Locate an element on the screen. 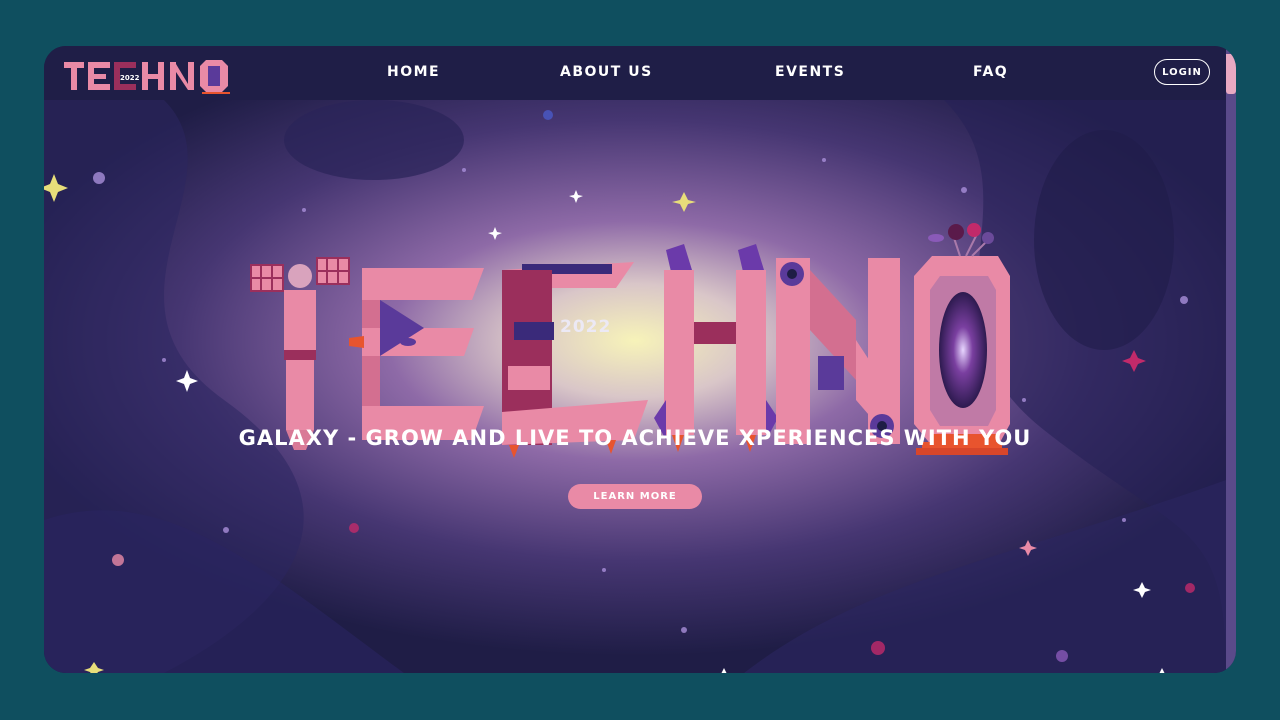 The width and height of the screenshot is (1280, 720). letter-e is located at coordinates (416, 354).